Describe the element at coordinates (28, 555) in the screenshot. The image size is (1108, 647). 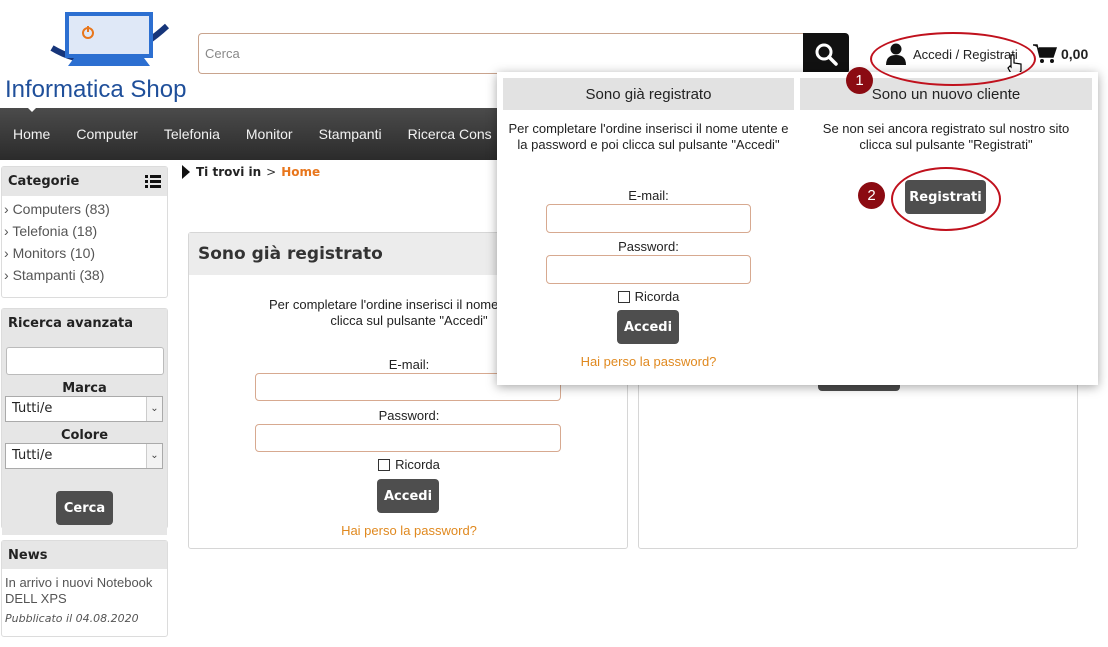
I see `news-title: News` at that location.